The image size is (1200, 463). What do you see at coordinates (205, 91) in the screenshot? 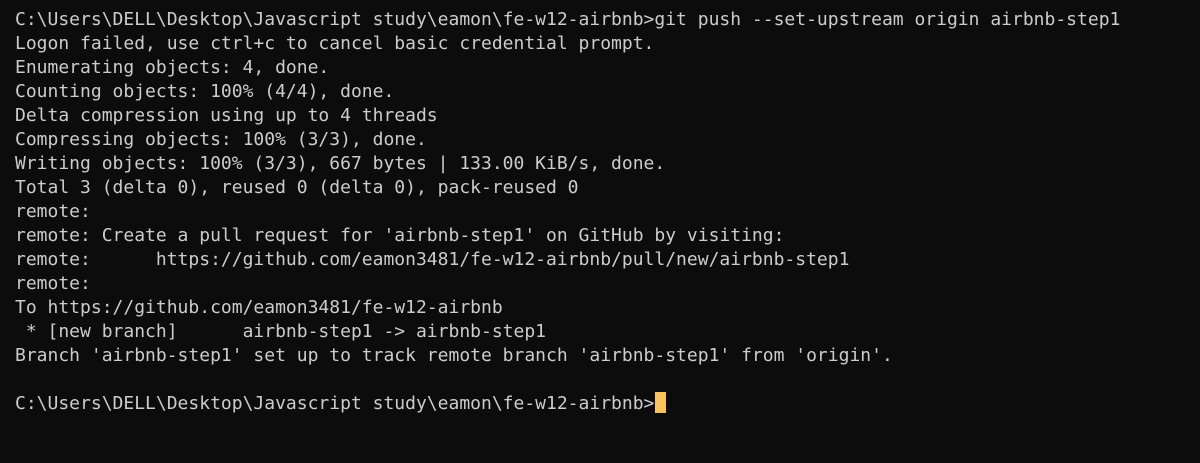
I see `terminal-line: Counting objects: 100% (4/4), done.` at bounding box center [205, 91].